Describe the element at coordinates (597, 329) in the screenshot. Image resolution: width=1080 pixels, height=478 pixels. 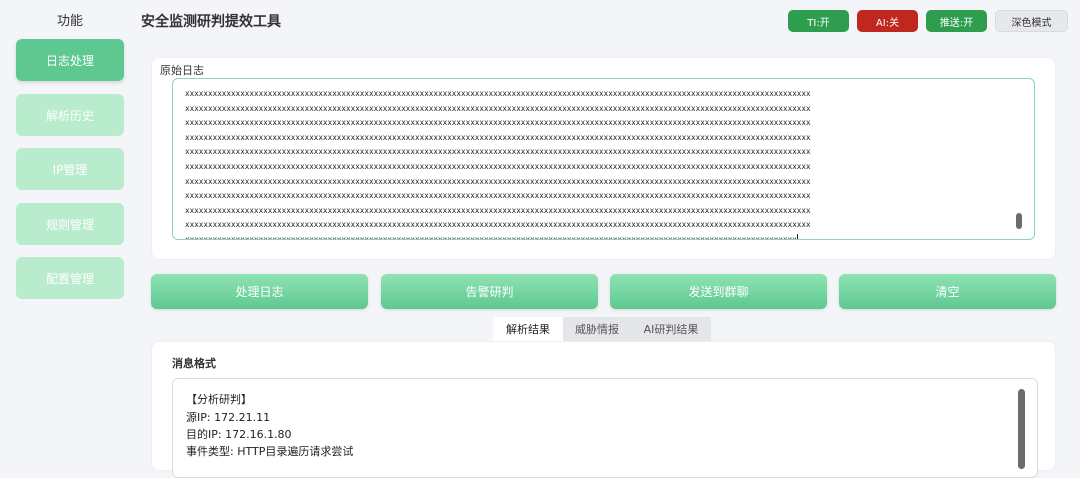
I see `tab-threat-intel: 威胁情报` at that location.